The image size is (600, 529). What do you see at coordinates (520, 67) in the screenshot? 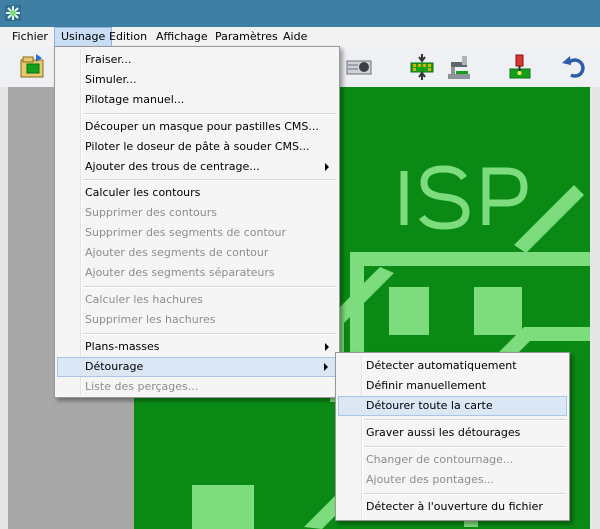
I see `cut-tool-icon` at bounding box center [520, 67].